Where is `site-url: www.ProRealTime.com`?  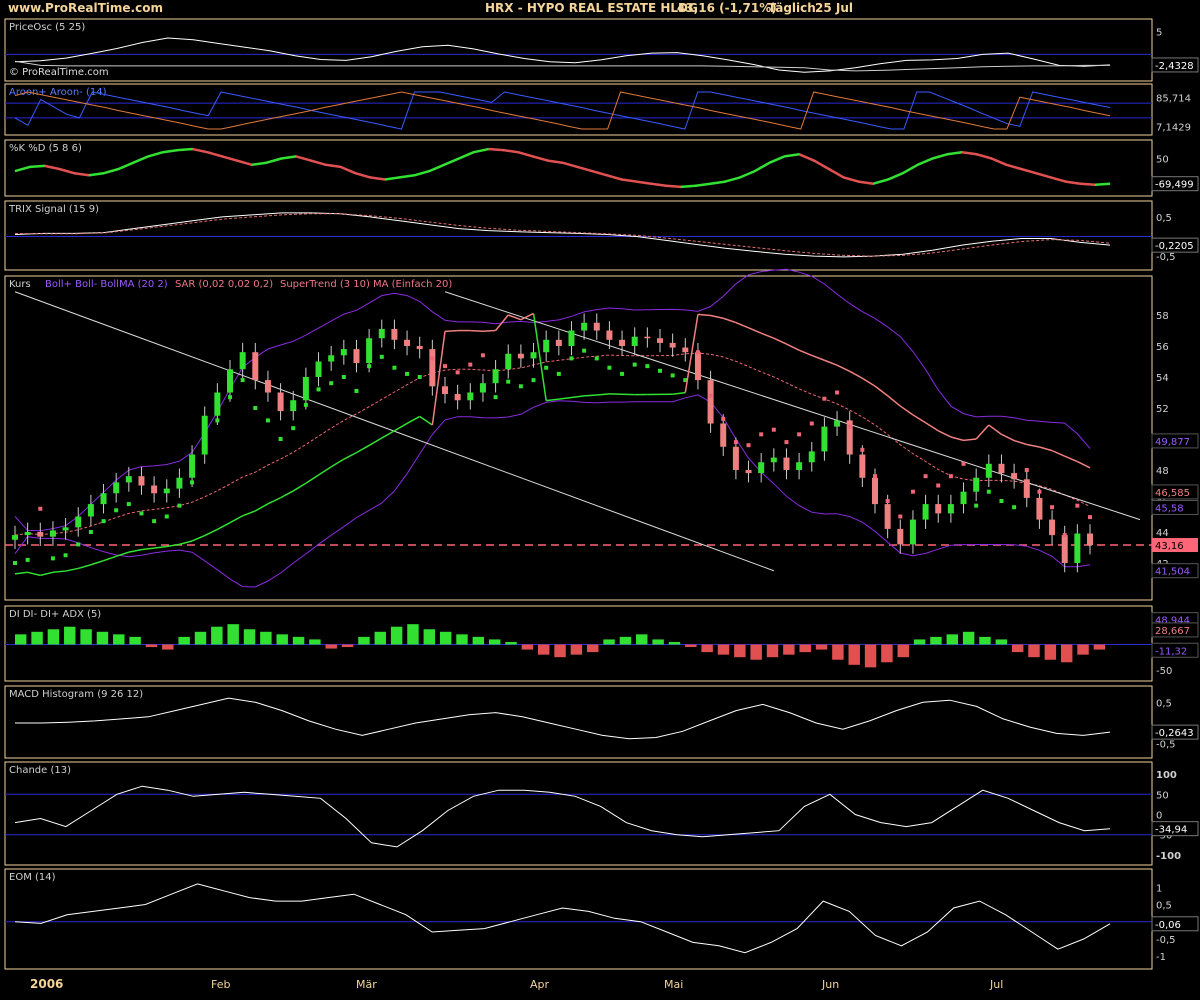
site-url: www.ProRealTime.com is located at coordinates (85, 8).